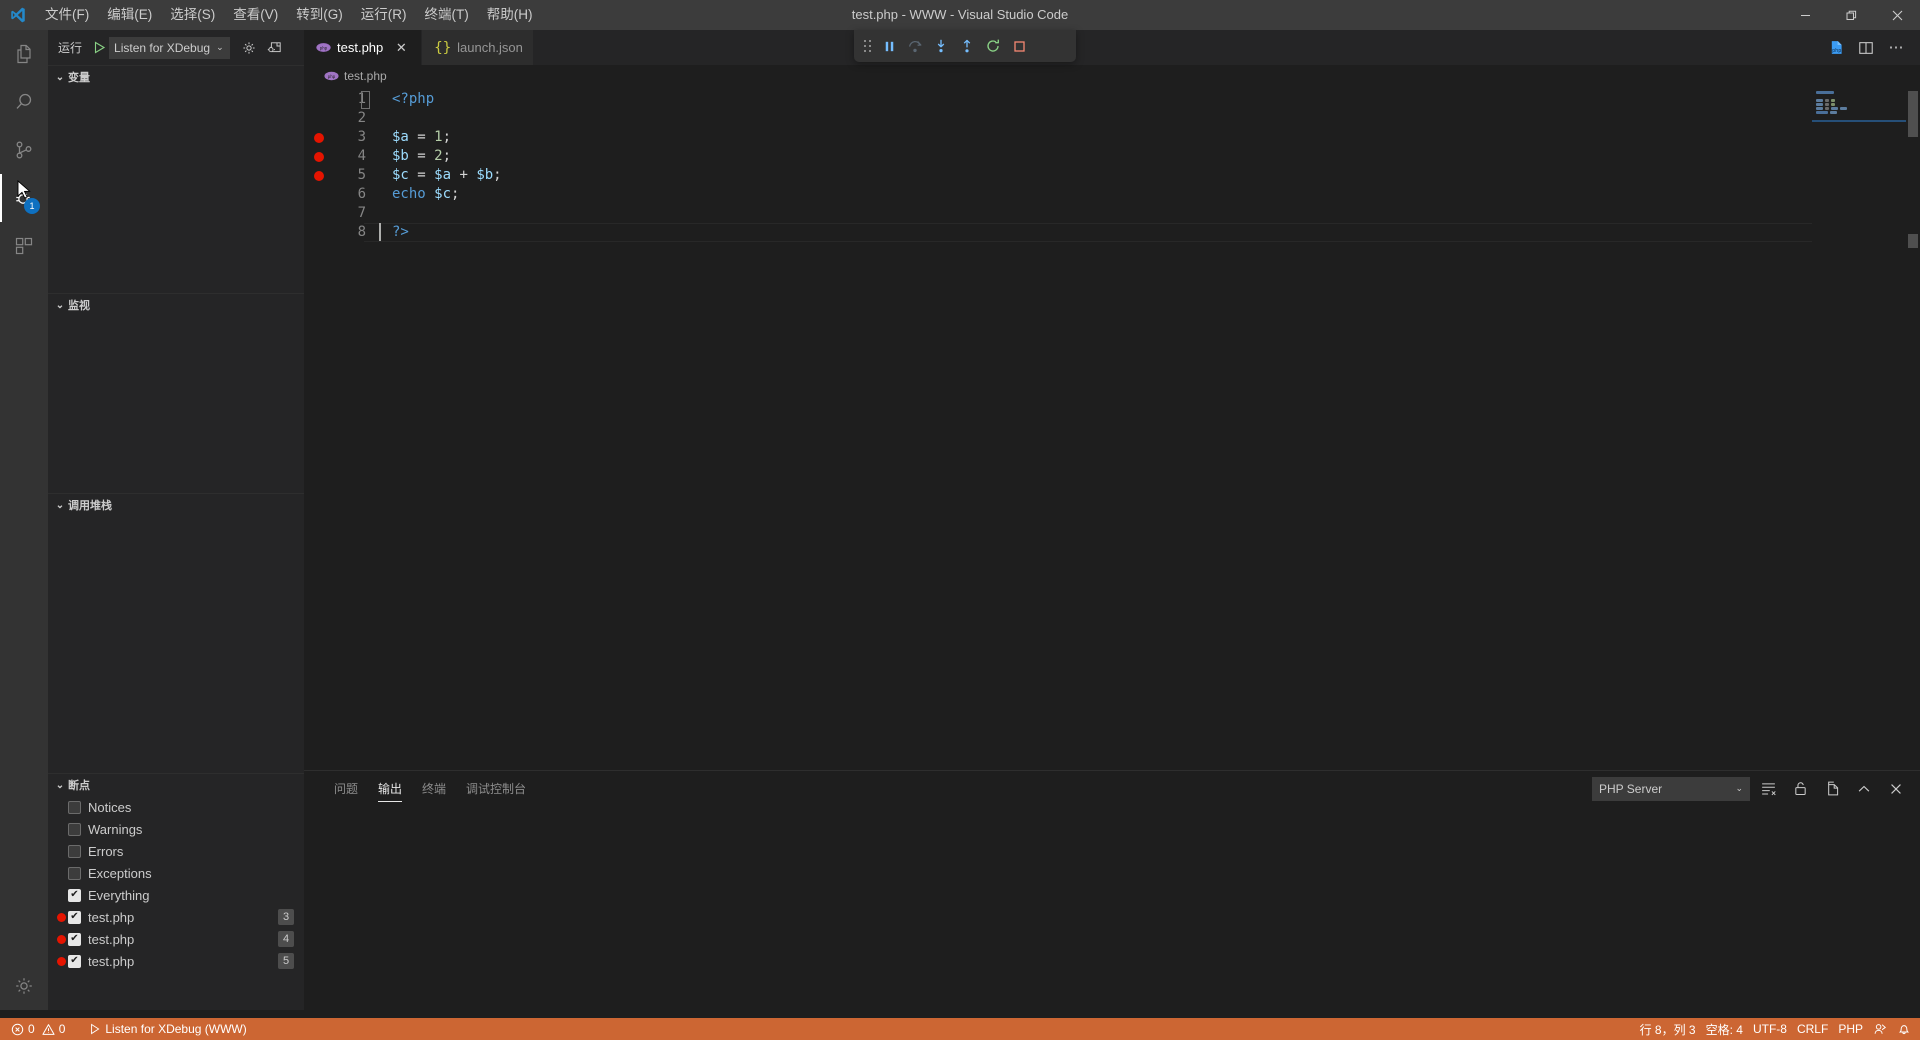 The image size is (1920, 1040). What do you see at coordinates (1897, 15) in the screenshot?
I see `close-icon` at bounding box center [1897, 15].